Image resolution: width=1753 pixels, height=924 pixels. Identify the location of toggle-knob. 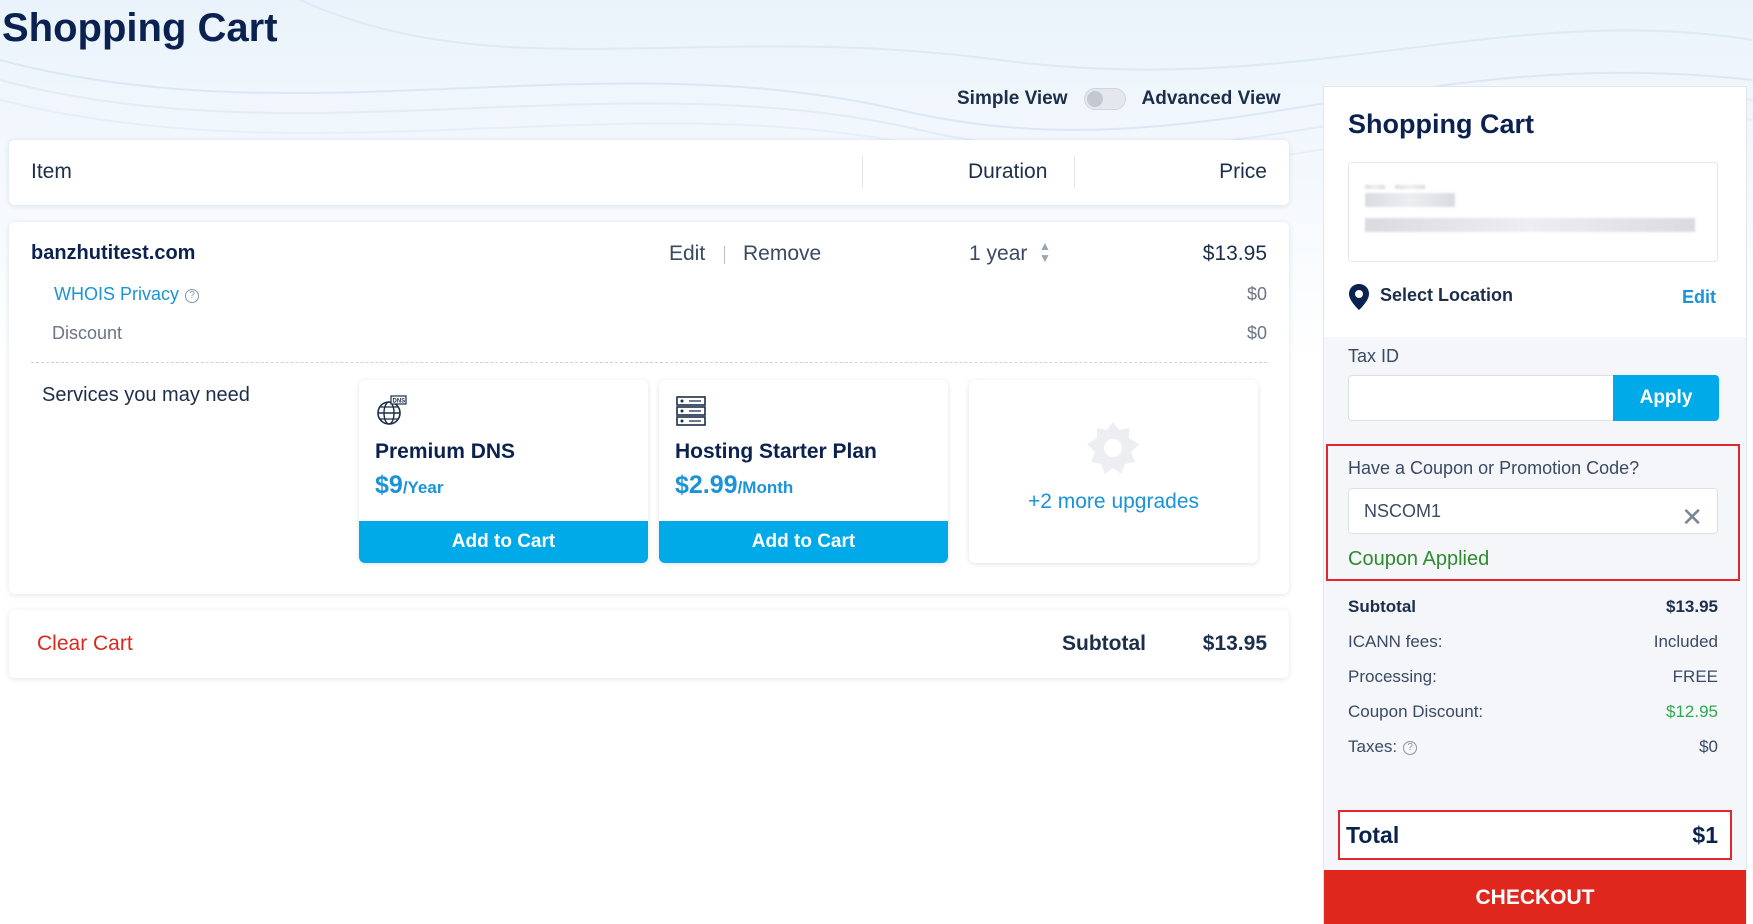
(1094, 99).